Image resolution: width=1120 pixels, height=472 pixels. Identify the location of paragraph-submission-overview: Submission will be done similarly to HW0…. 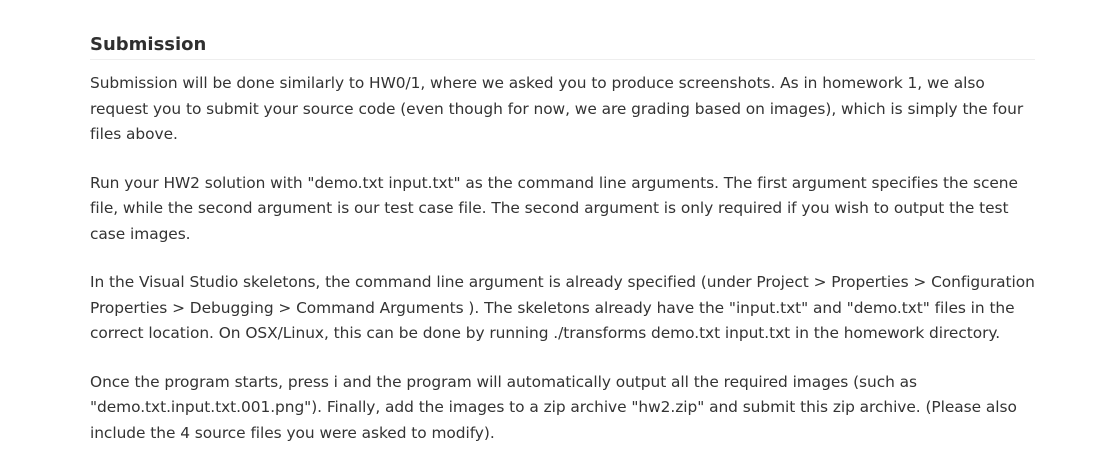
(557, 108).